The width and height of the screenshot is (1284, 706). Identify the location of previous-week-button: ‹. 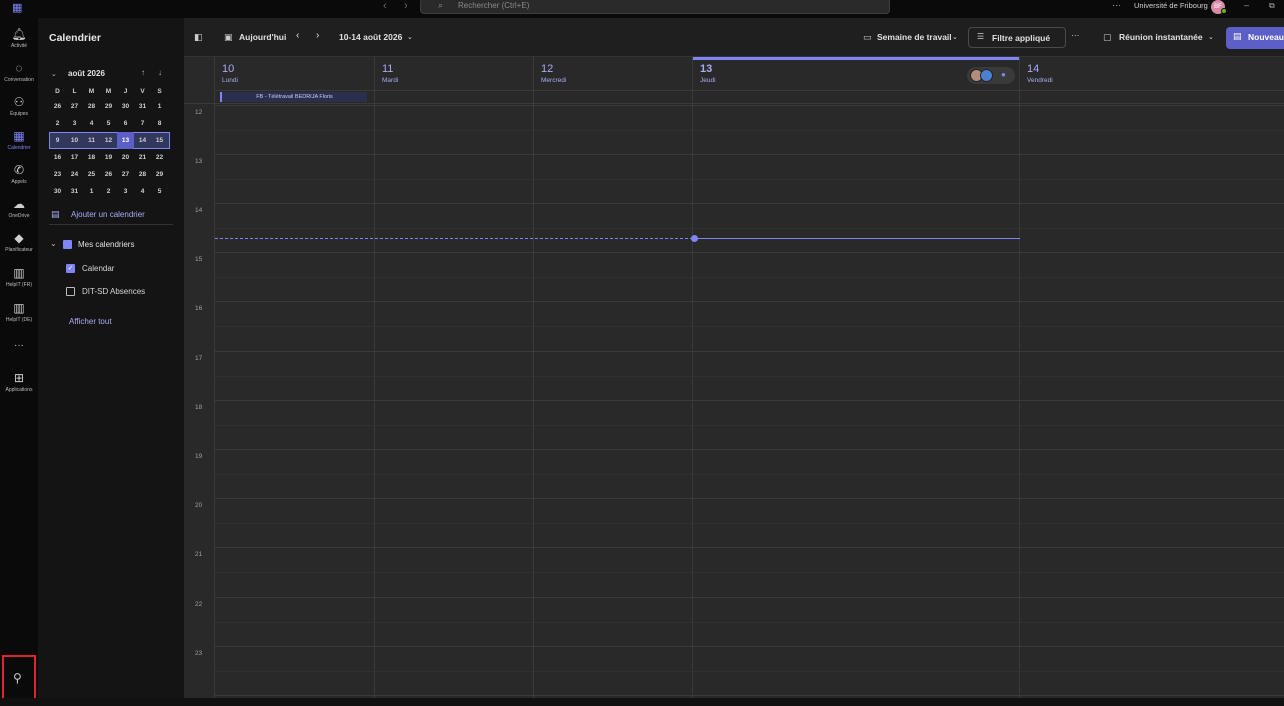
(297, 35).